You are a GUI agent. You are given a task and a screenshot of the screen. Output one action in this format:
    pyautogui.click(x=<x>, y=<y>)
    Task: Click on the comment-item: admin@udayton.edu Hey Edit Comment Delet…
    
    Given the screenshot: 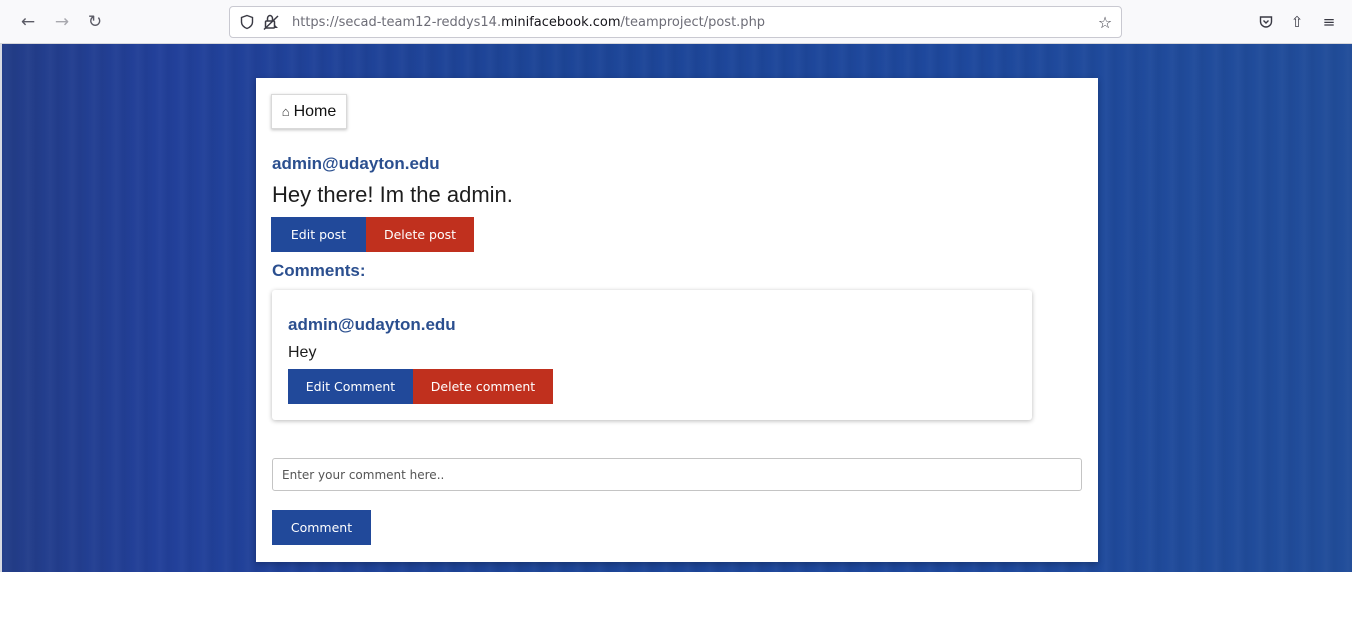 What is the action you would take?
    pyautogui.click(x=652, y=355)
    